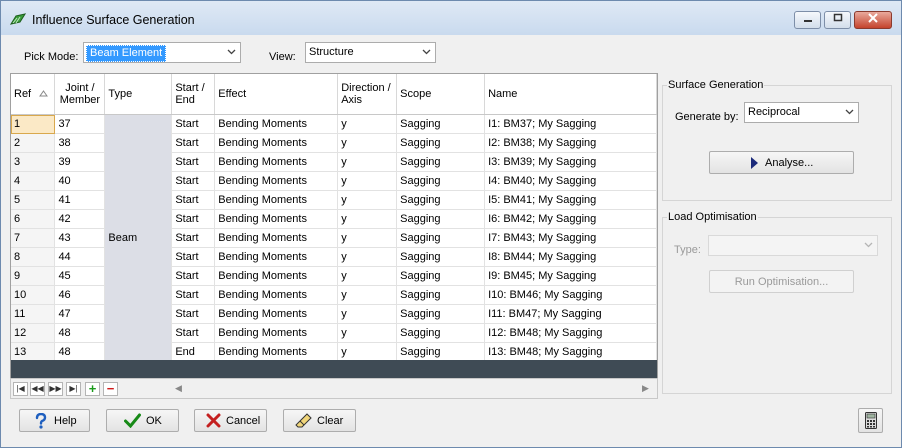  What do you see at coordinates (230, 420) in the screenshot?
I see `cancel-button: Cancel` at bounding box center [230, 420].